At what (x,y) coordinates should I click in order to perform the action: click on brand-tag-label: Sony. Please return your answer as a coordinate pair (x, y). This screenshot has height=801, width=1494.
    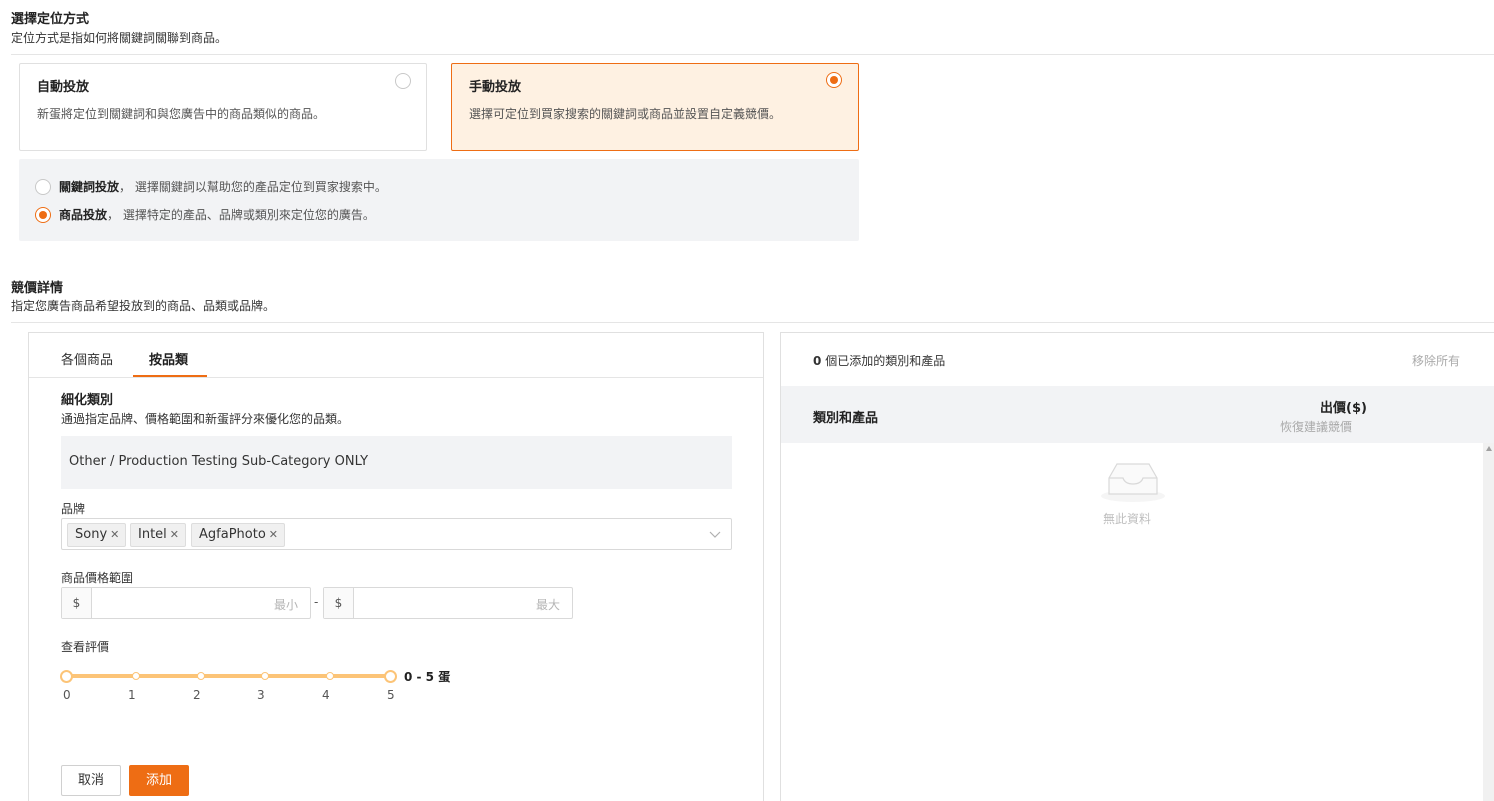
    Looking at the image, I should click on (91, 534).